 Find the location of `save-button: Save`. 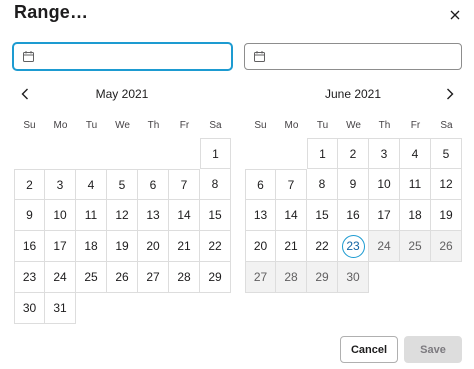

save-button: Save is located at coordinates (433, 349).